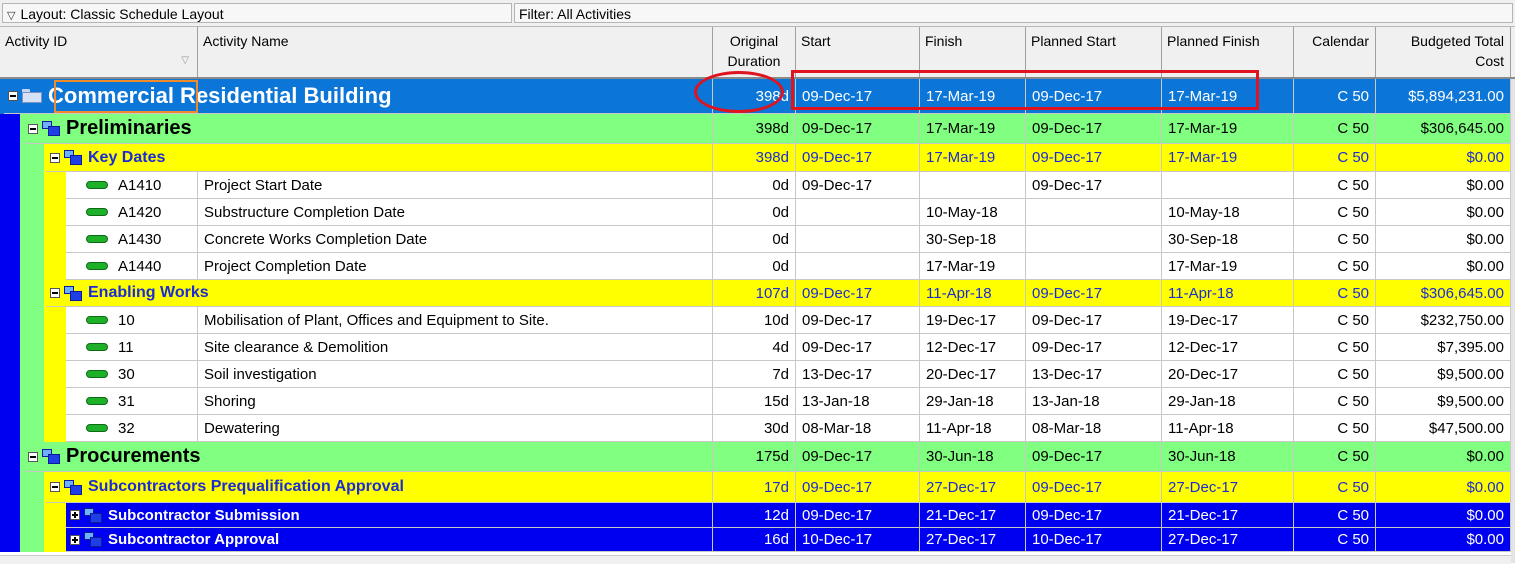 Image resolution: width=1515 pixels, height=564 pixels. I want to click on cell-cost: $47,500.00, so click(1443, 428).